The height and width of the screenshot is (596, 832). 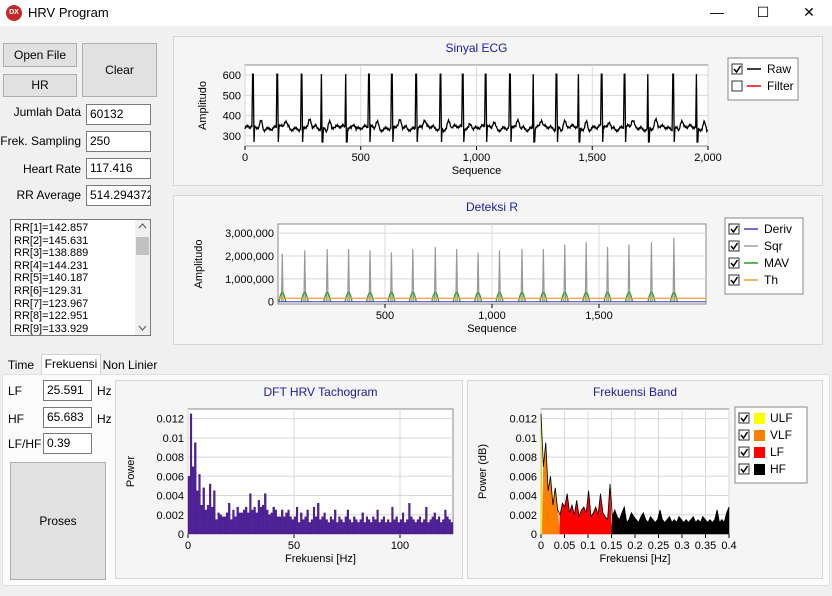 I want to click on tab-frekuensi: Frekuensi, so click(x=71, y=364).